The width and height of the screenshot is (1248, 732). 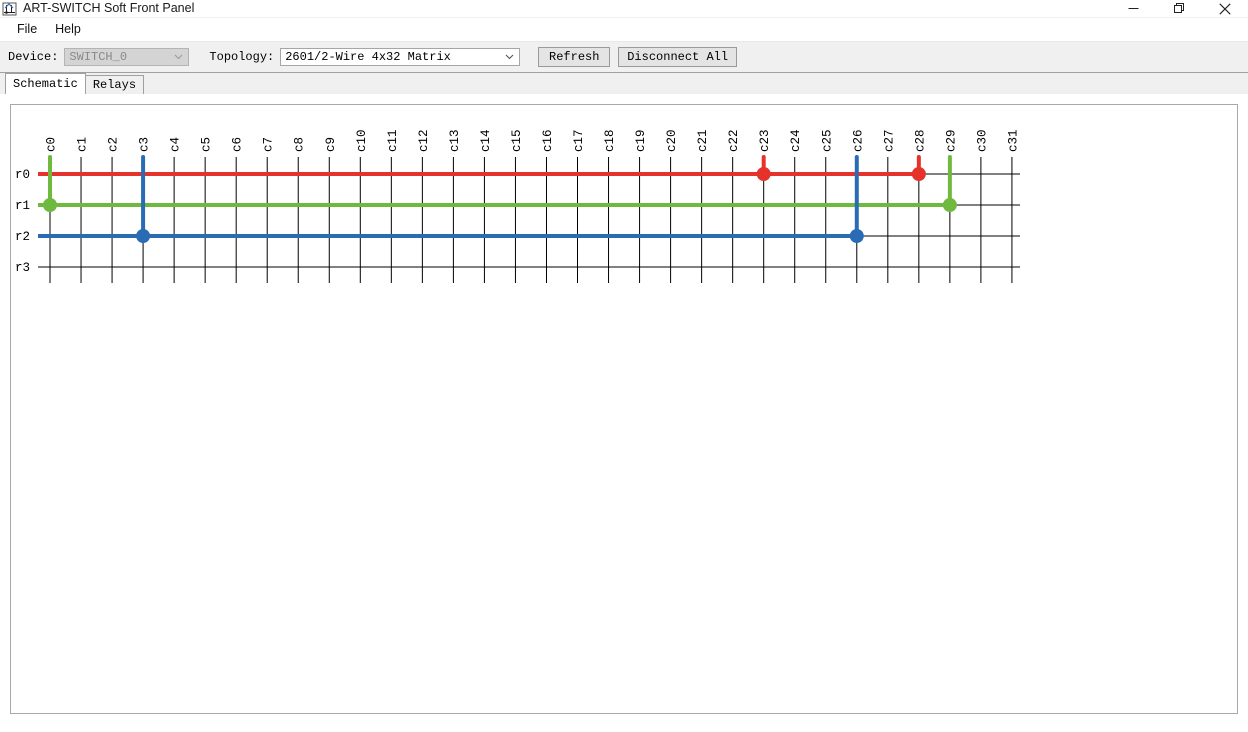 What do you see at coordinates (734, 140) in the screenshot?
I see `column-label-c22: c22` at bounding box center [734, 140].